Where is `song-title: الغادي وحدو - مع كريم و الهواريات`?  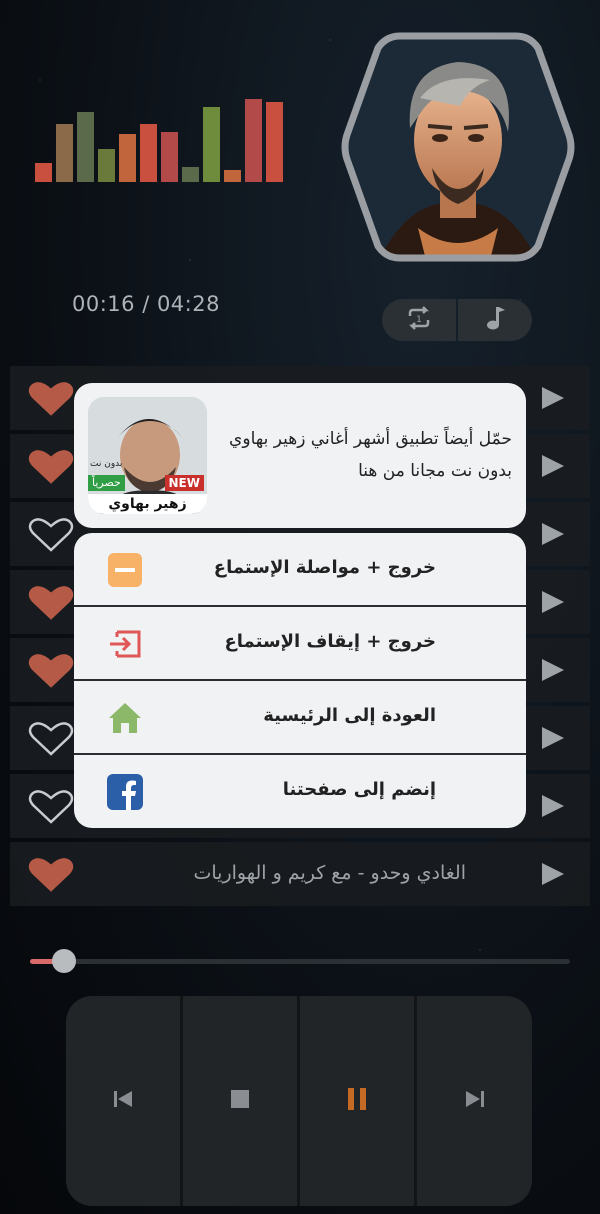 song-title: الغادي وحدو - مع كريم و الهواريات is located at coordinates (329, 873).